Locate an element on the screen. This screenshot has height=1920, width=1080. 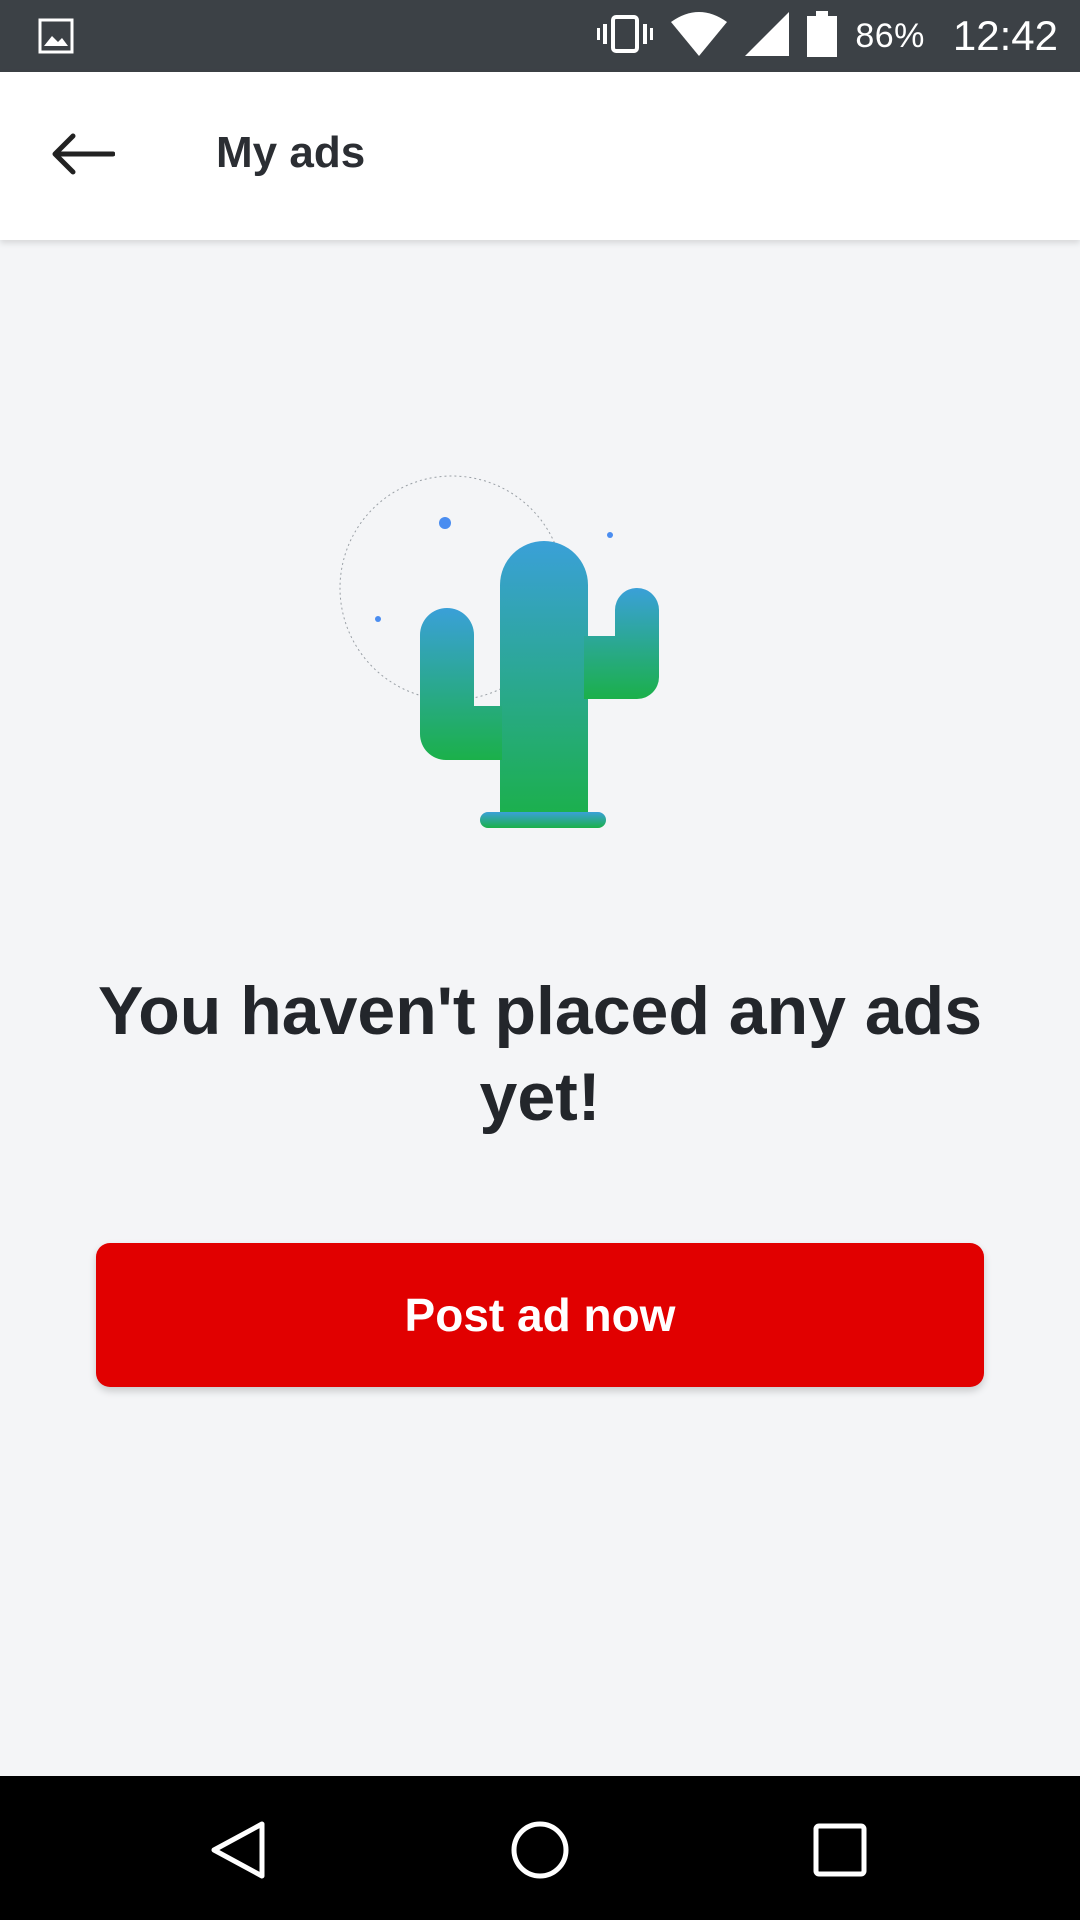
app-bar: My ads is located at coordinates (540, 156).